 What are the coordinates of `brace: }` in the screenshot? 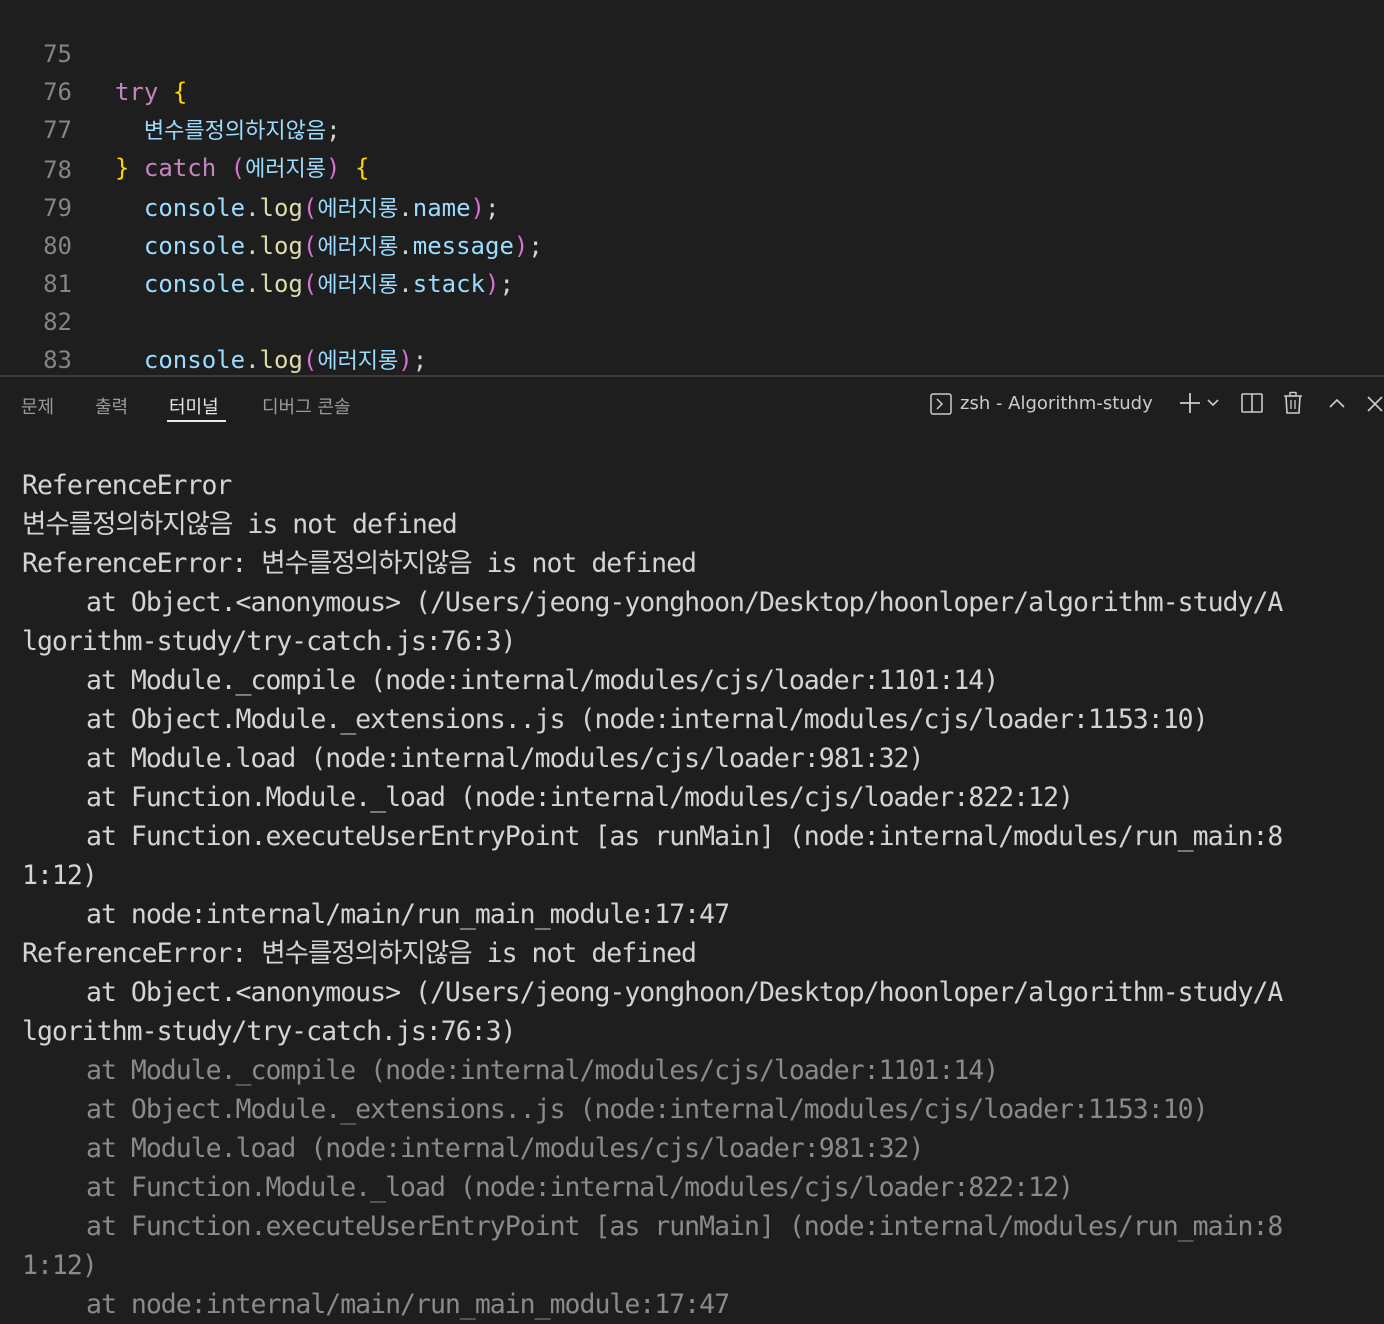 It's located at (122, 168).